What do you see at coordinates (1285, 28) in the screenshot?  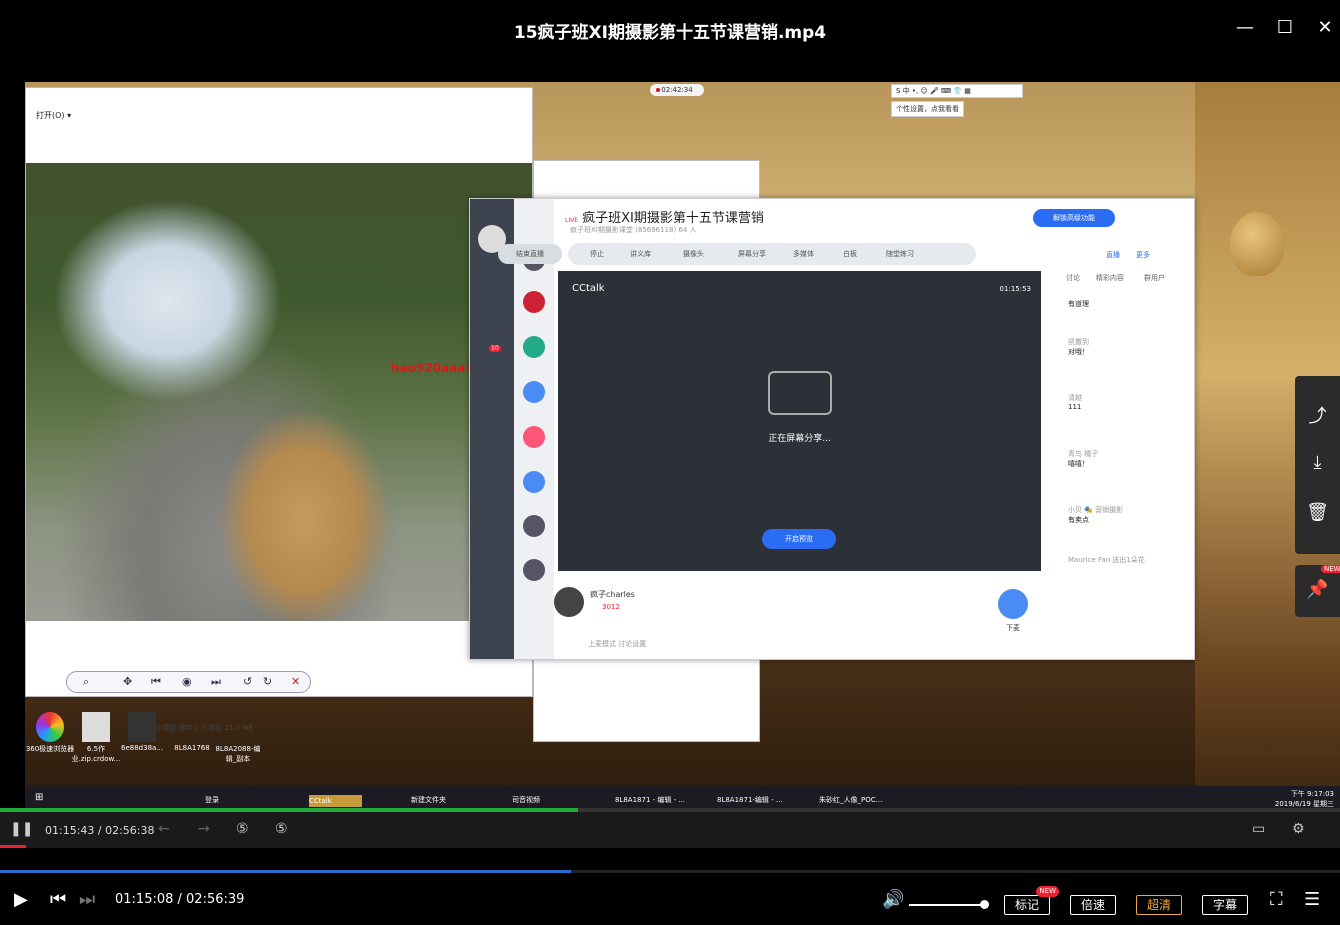 I see `maximize-button: ☐` at bounding box center [1285, 28].